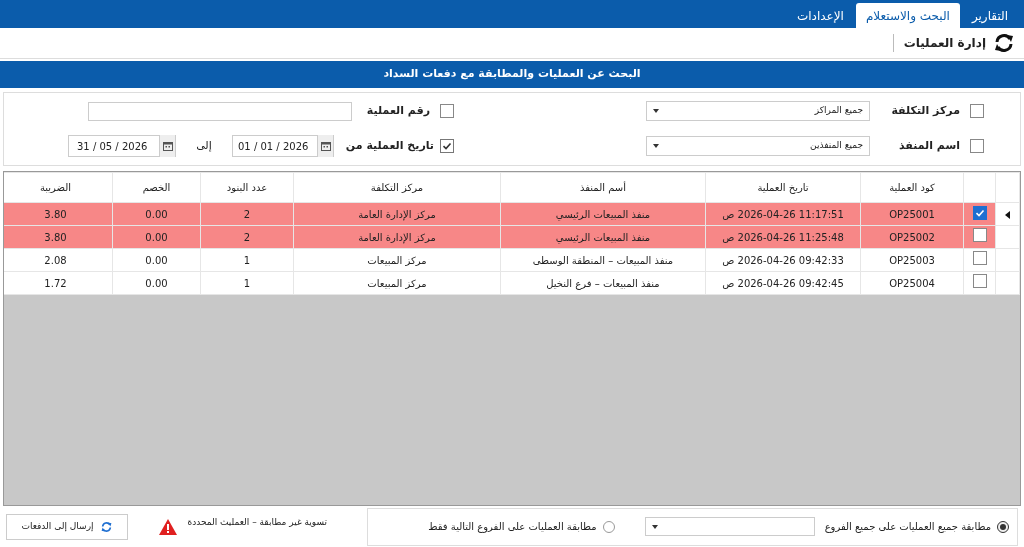 This screenshot has height=547, width=1024. What do you see at coordinates (1007, 214) in the screenshot?
I see `row-pointer-icon` at bounding box center [1007, 214].